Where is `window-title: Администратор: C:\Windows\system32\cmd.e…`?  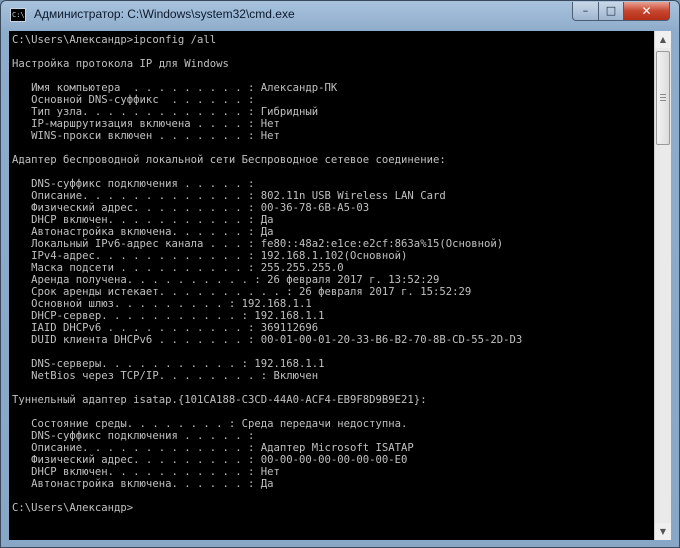
window-title: Администратор: C:\Windows\system32\cmd.e… is located at coordinates (164, 14).